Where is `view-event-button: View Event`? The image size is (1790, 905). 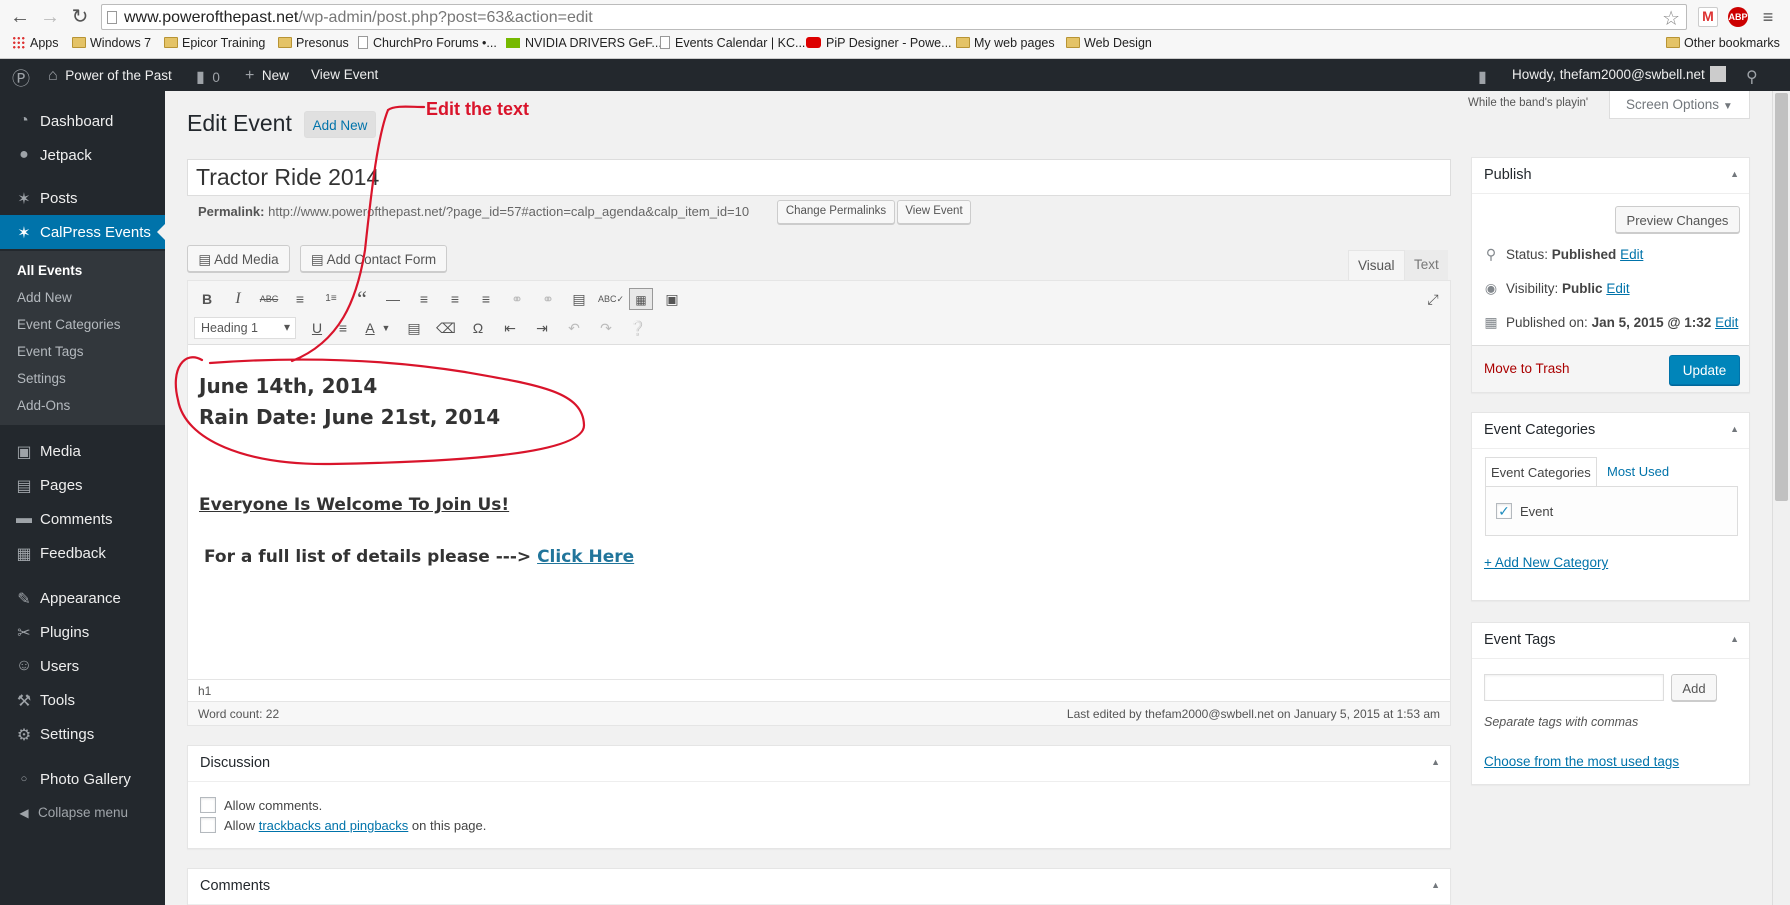 view-event-button: View Event is located at coordinates (934, 212).